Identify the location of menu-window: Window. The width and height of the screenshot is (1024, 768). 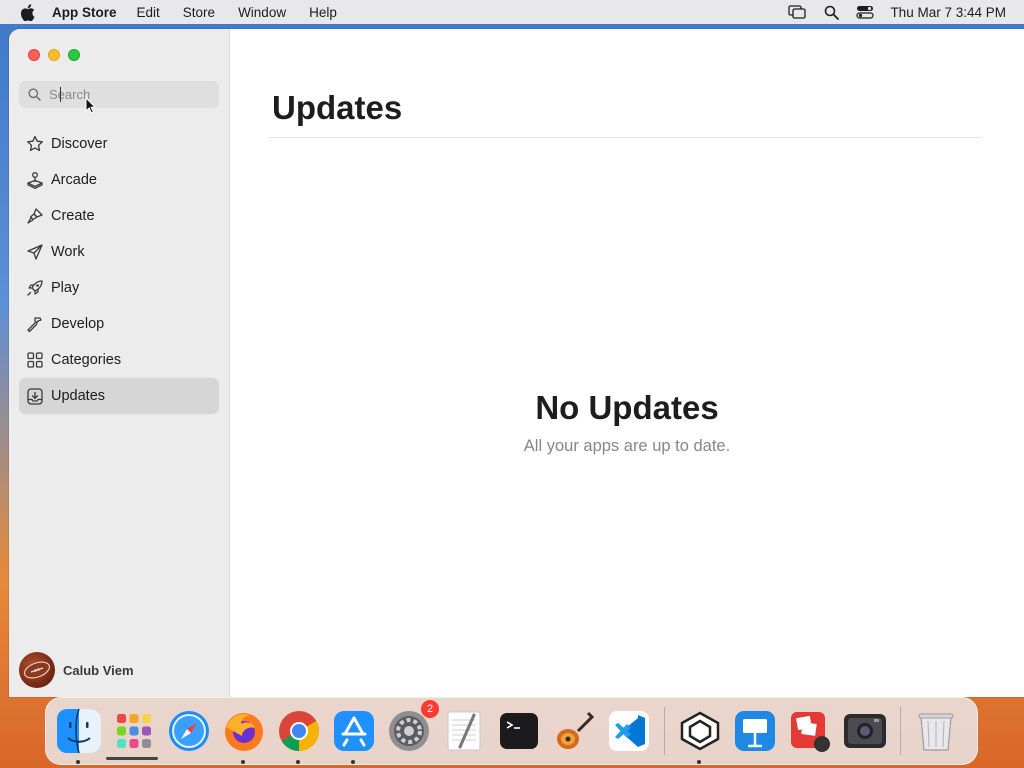
(262, 12).